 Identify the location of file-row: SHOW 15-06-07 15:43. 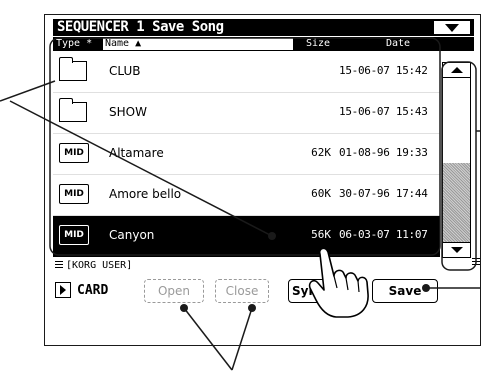
(246, 113).